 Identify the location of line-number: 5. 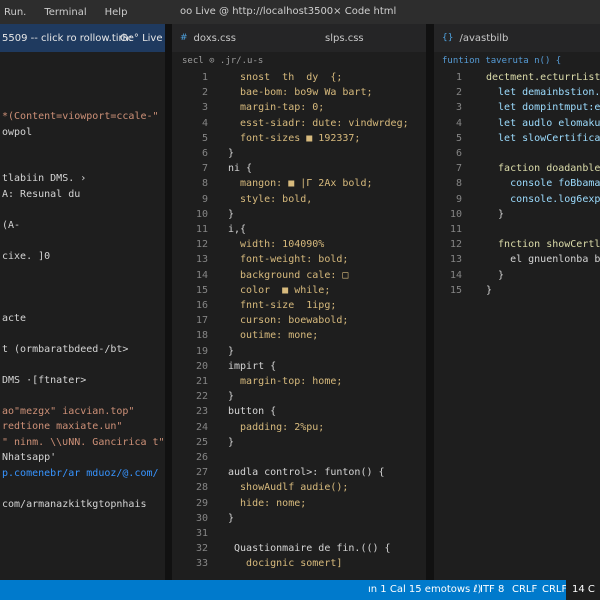
(204, 138).